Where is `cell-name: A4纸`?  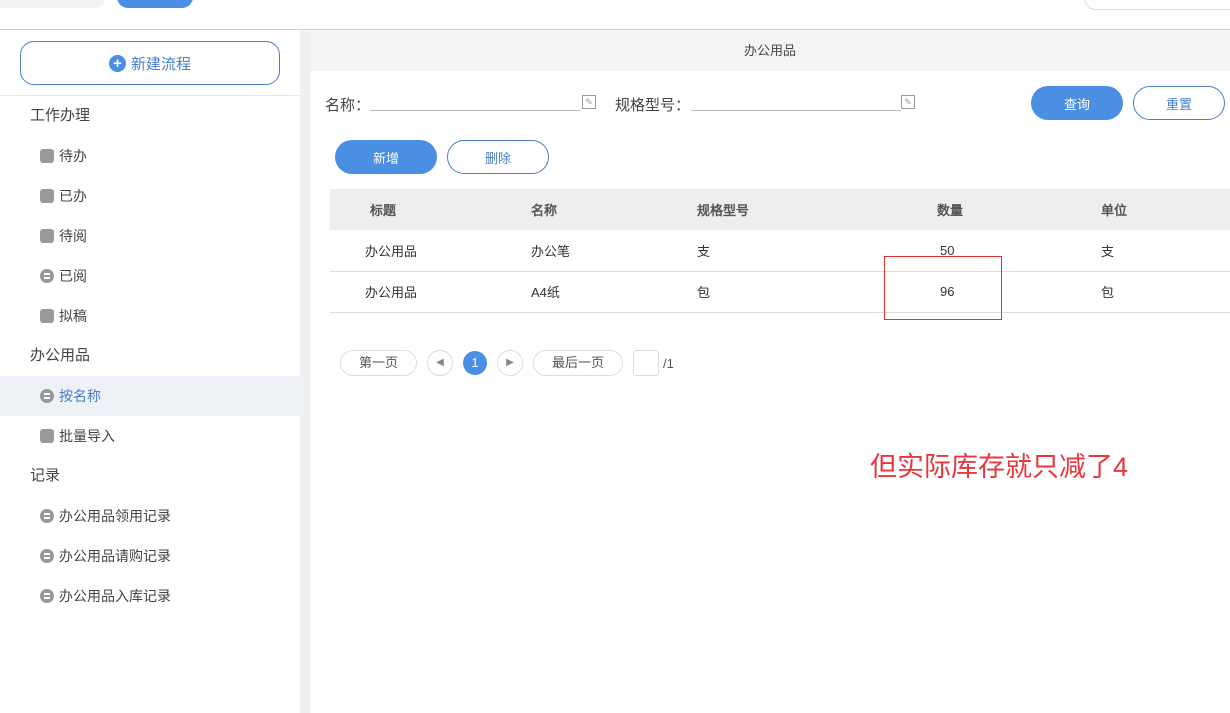 cell-name: A4纸 is located at coordinates (573, 292).